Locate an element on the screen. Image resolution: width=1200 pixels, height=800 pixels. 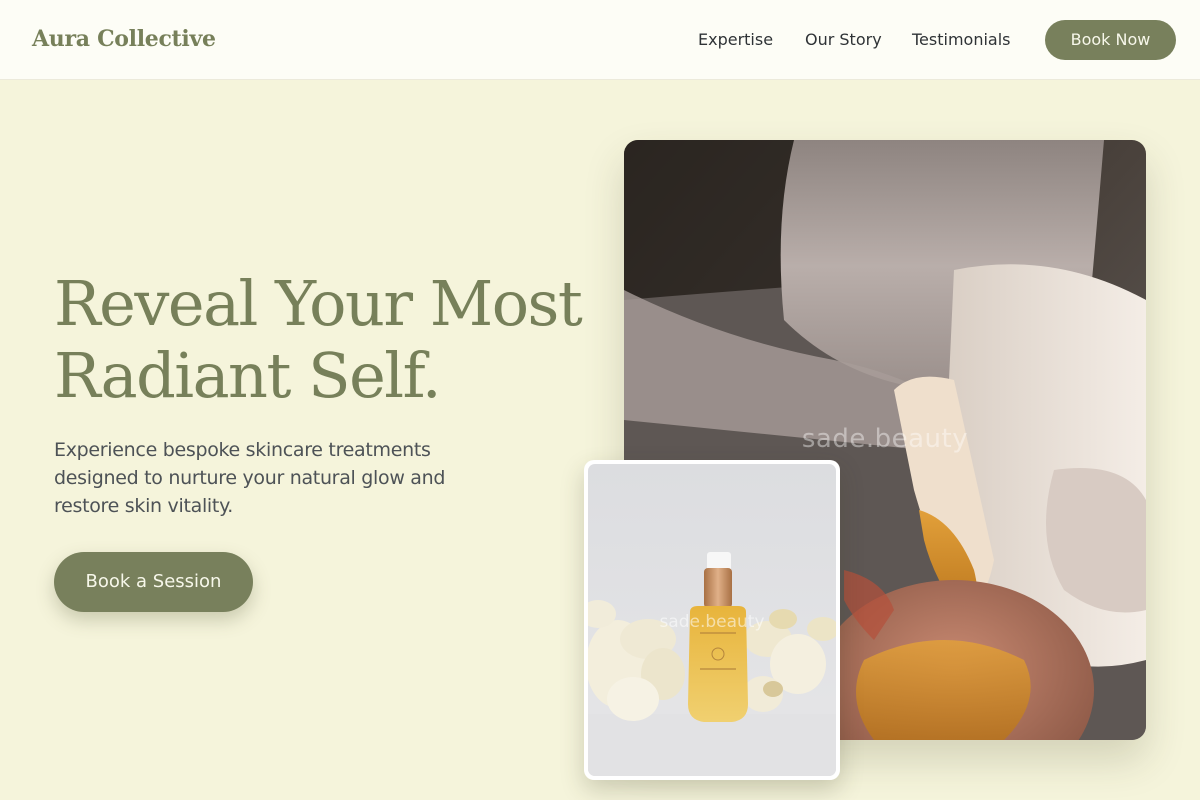
book-session-button: Book a Session is located at coordinates (153, 582).